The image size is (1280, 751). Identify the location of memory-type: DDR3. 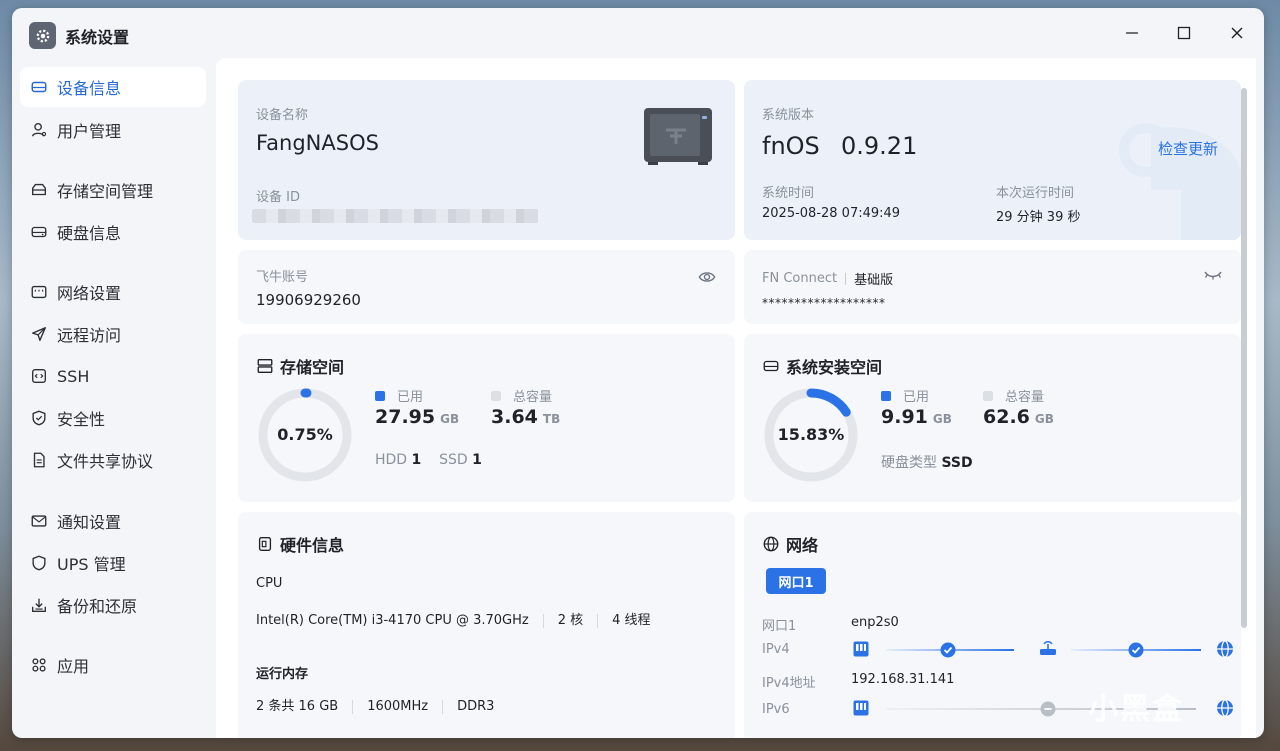
(476, 706).